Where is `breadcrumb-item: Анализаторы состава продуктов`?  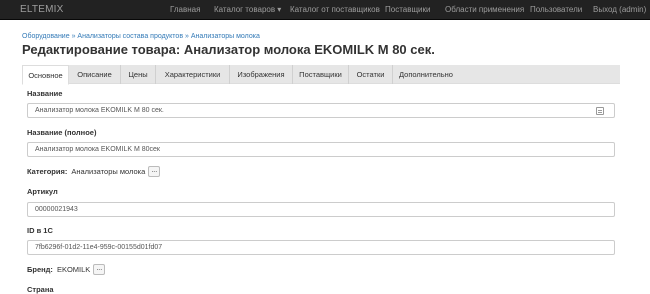
breadcrumb-item: Анализаторы состава продуктов is located at coordinates (130, 36).